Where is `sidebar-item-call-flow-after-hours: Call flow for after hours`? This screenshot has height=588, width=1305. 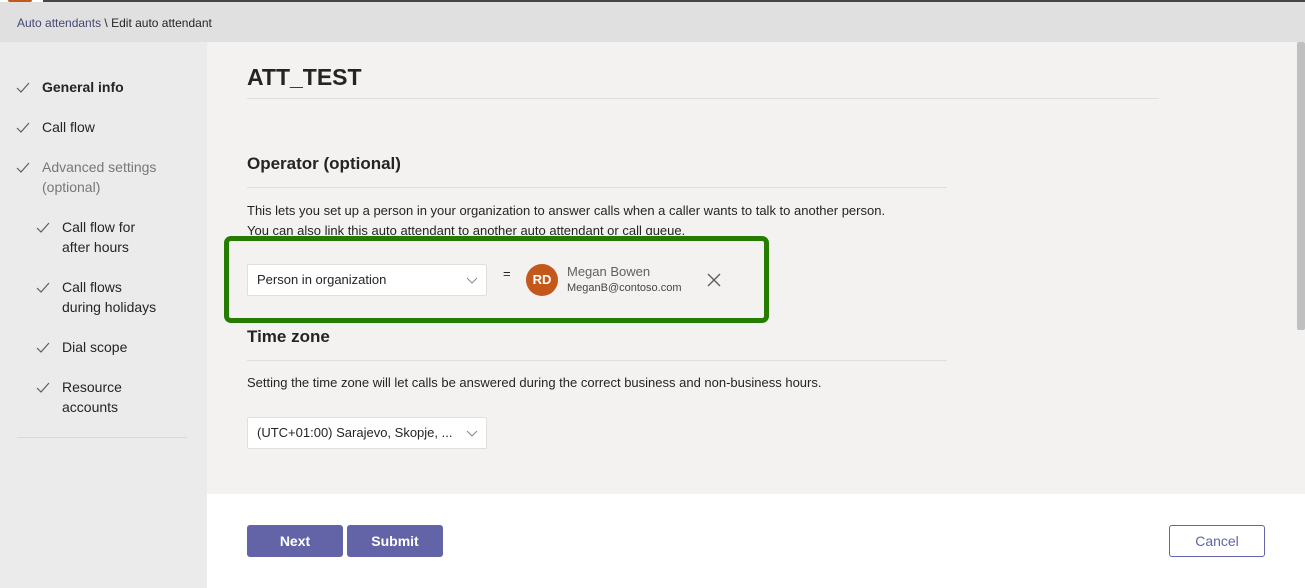
sidebar-item-call-flow-after-hours: Call flow for after hours is located at coordinates (86, 237).